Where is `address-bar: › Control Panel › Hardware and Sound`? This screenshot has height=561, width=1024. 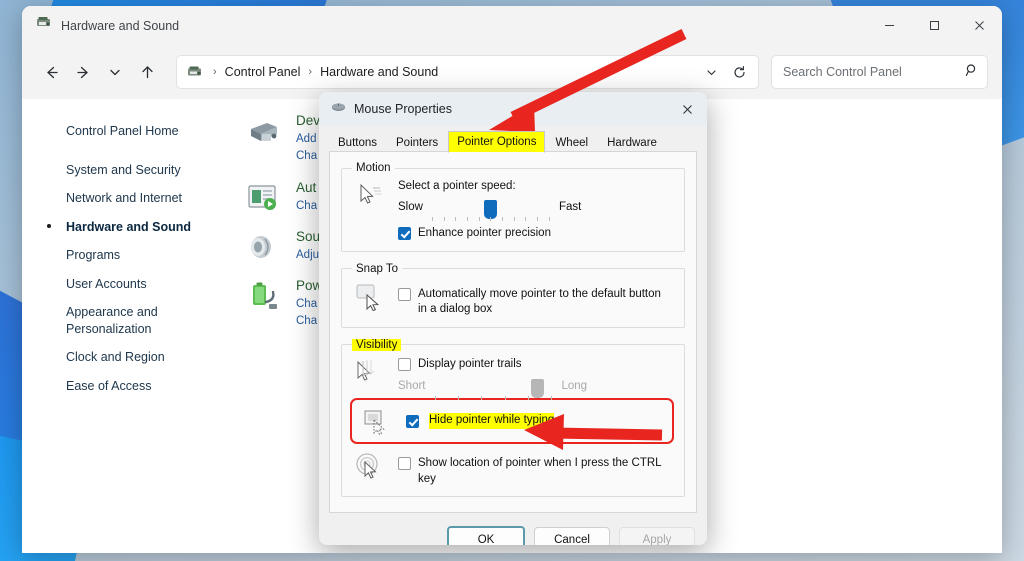
address-bar: › Control Panel › Hardware and Sound is located at coordinates (467, 72).